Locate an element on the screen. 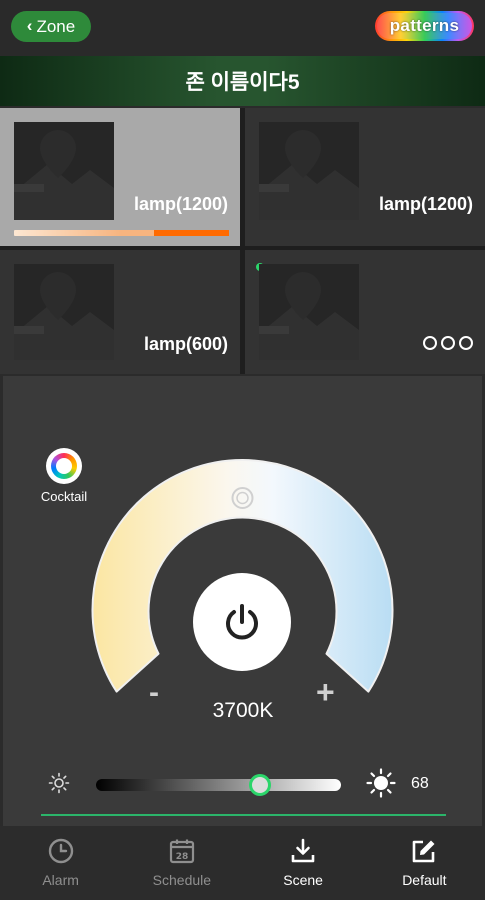  clock-icon is located at coordinates (61, 851).